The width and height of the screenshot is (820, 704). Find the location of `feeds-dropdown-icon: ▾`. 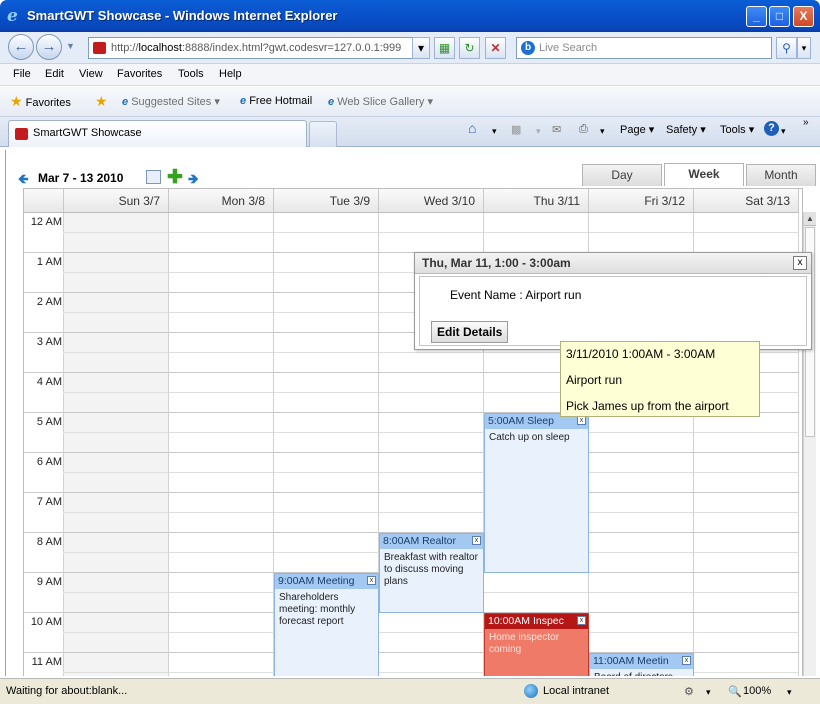

feeds-dropdown-icon: ▾ is located at coordinates (538, 131).